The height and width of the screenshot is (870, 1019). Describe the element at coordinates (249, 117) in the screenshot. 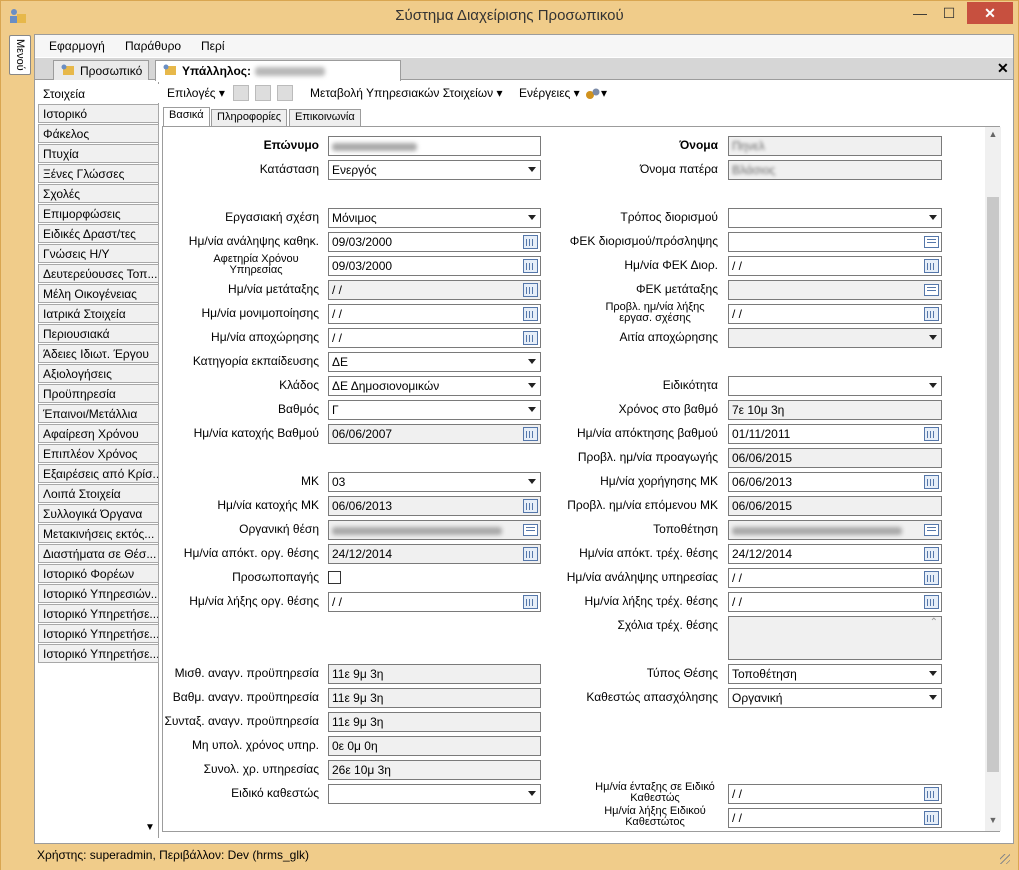

I see `tab-info: Πληροφορίες` at that location.